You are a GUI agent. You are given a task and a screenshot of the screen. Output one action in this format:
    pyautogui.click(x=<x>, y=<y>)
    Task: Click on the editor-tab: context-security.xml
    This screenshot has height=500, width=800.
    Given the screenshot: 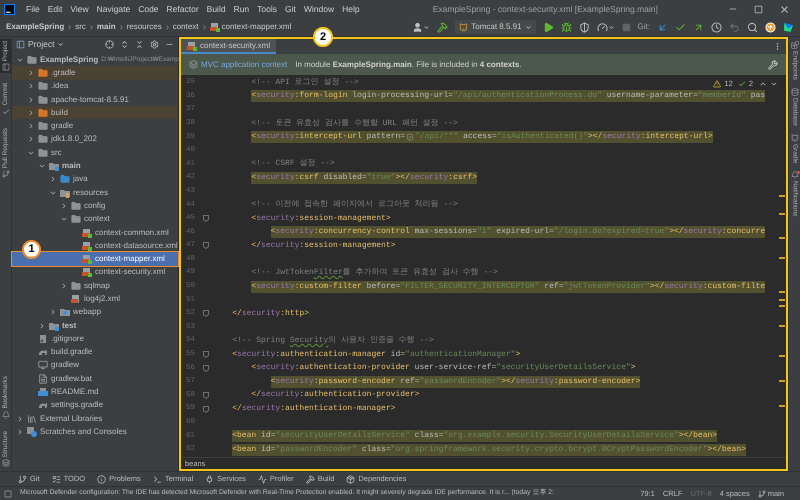 What is the action you would take?
    pyautogui.click(x=228, y=46)
    